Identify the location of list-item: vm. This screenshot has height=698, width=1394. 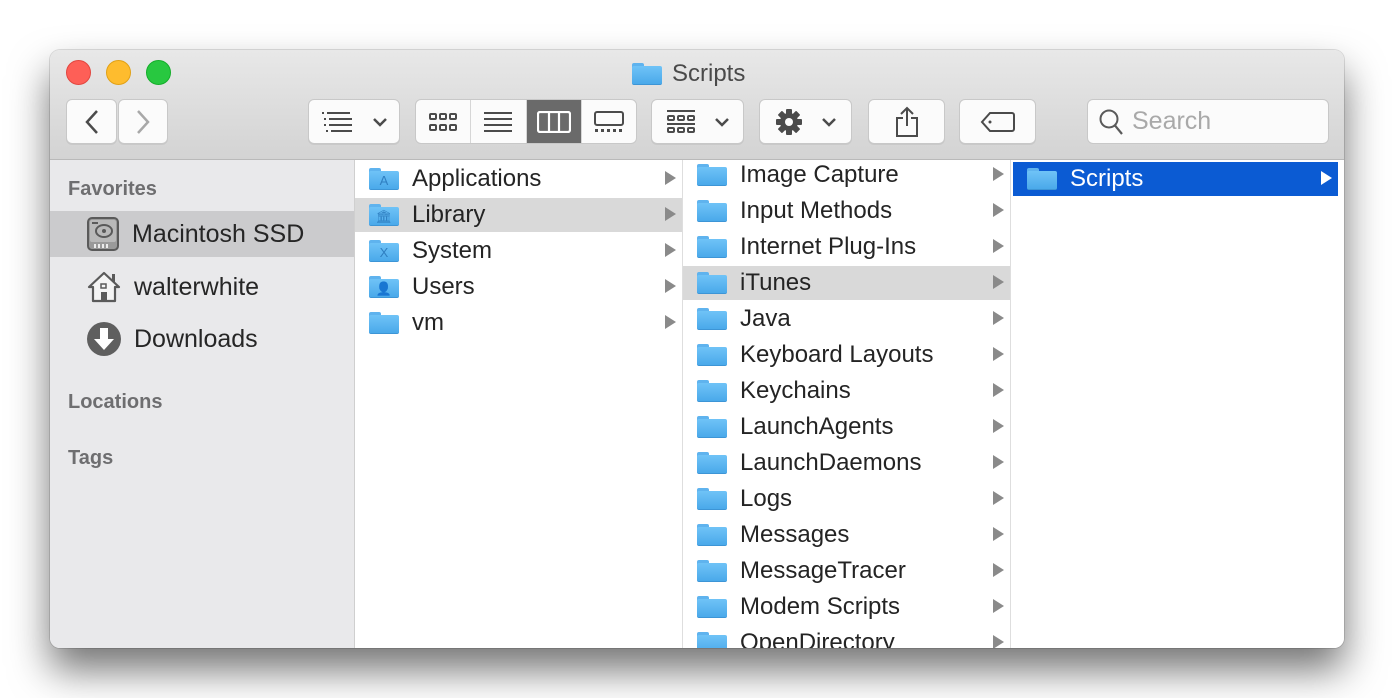
(518, 323).